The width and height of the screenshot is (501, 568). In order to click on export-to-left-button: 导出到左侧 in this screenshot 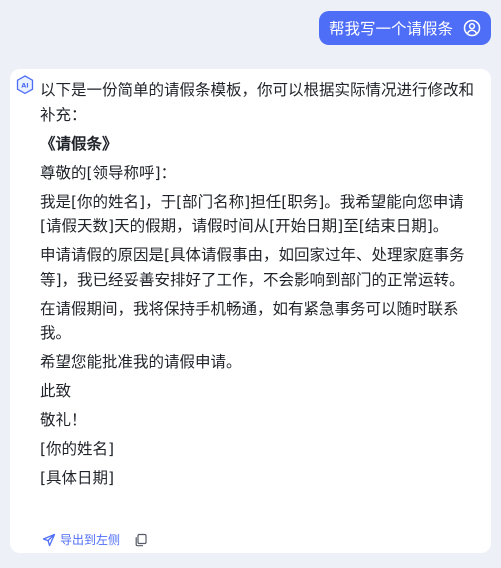, I will do `click(81, 539)`.